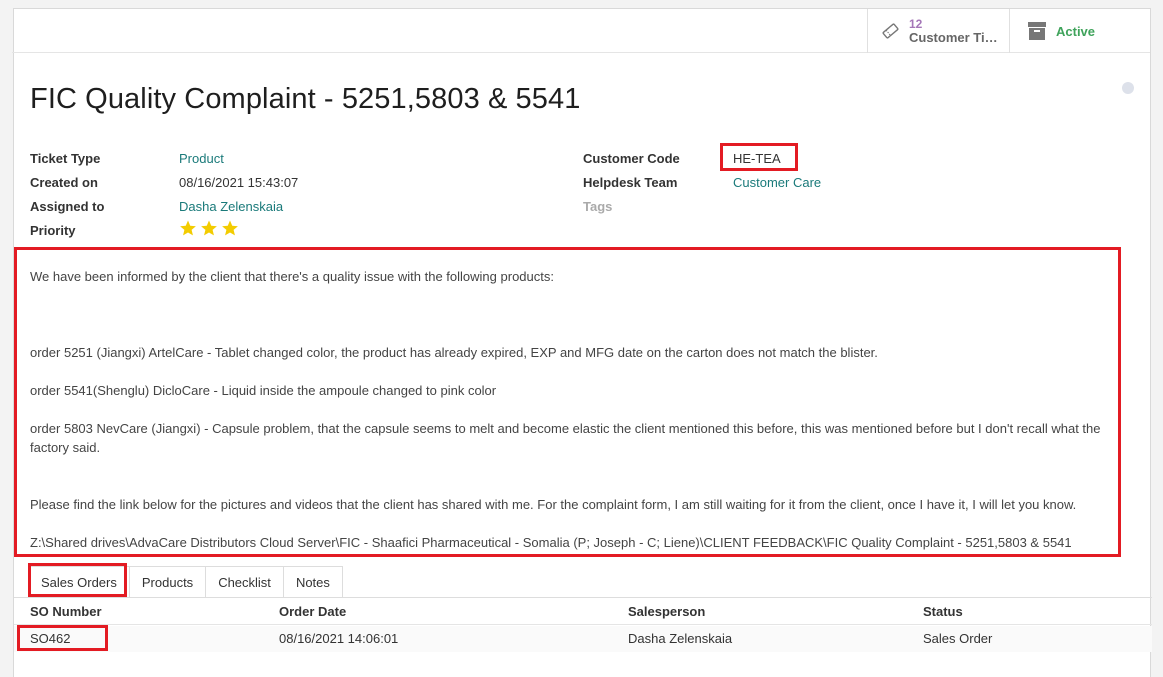 This screenshot has height=677, width=1163. I want to click on status-cell: Sales Order, so click(958, 638).